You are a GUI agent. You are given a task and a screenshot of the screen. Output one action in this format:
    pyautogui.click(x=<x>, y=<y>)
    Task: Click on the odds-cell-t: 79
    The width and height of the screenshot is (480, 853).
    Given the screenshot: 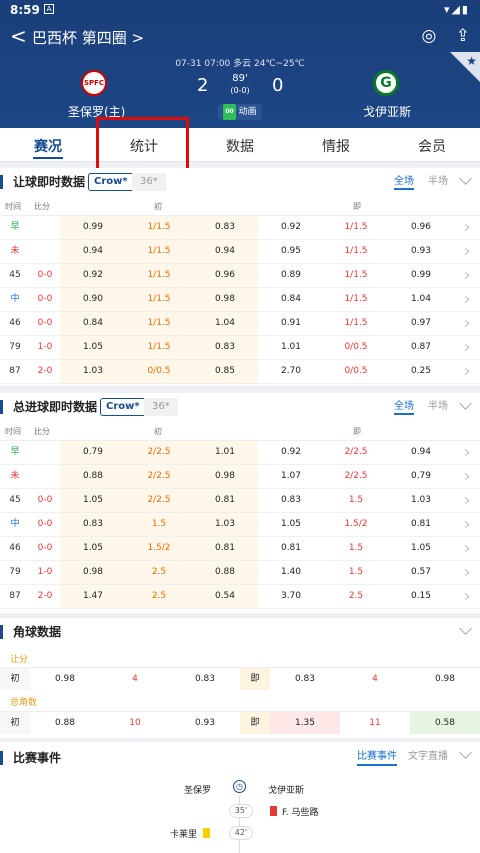 What is the action you would take?
    pyautogui.click(x=15, y=347)
    